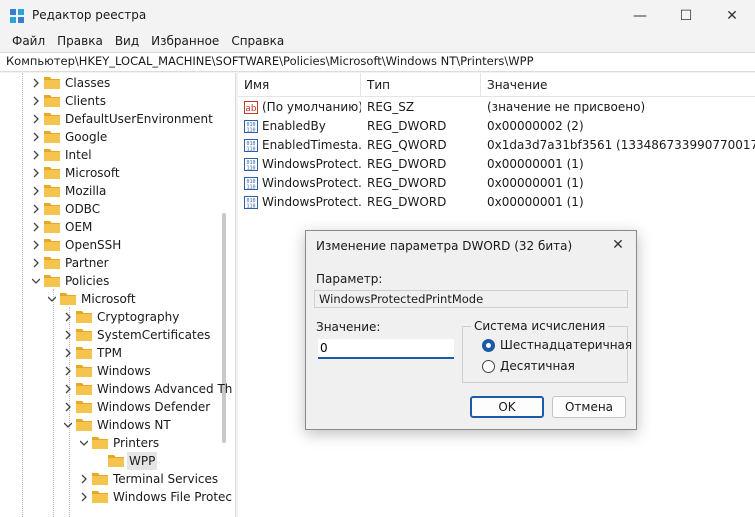  What do you see at coordinates (566, 345) in the screenshot?
I see `radio-hex-label: Шестнадцатеричная` at bounding box center [566, 345].